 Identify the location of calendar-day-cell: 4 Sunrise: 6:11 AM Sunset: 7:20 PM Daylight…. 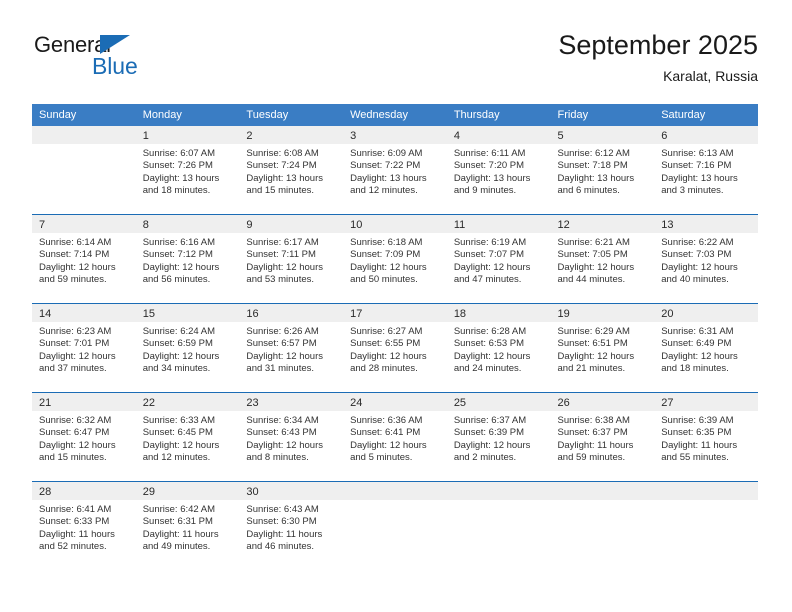
(498, 170).